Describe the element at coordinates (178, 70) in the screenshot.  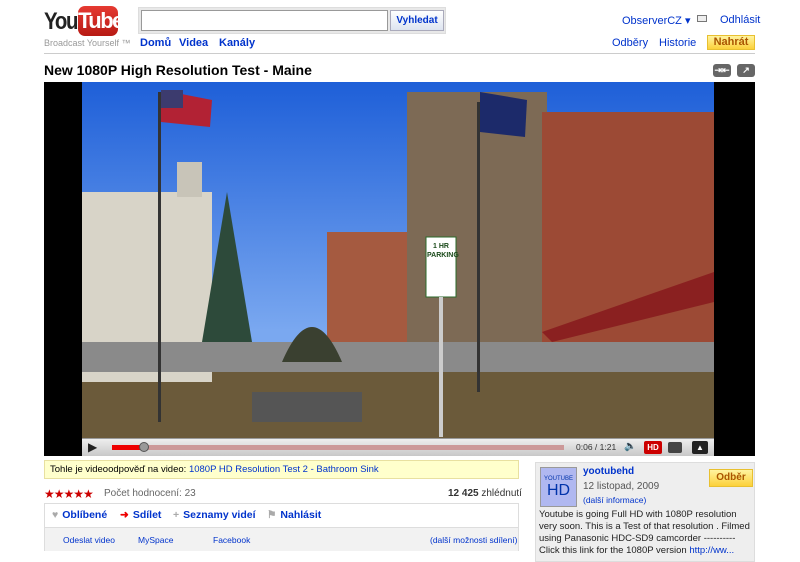
I see `video-title: New 1080P High Resolution Test - Maine` at that location.